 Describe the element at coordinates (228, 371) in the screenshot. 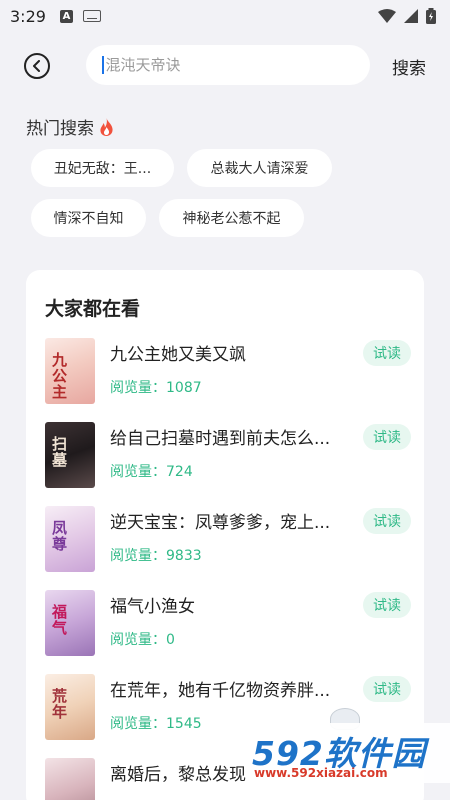

I see `book-item: 九公主 九公主她又美又飒 阅览量：1087 试读` at that location.